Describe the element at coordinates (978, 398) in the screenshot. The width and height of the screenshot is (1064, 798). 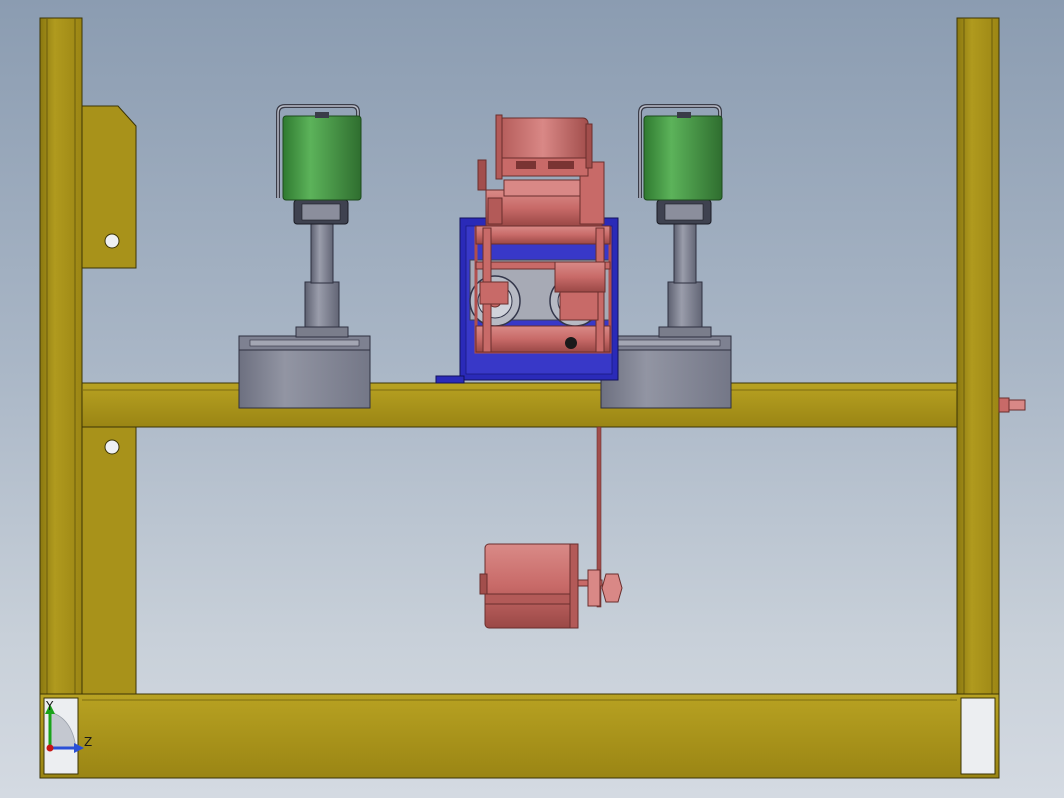
I see `frame-right-post` at that location.